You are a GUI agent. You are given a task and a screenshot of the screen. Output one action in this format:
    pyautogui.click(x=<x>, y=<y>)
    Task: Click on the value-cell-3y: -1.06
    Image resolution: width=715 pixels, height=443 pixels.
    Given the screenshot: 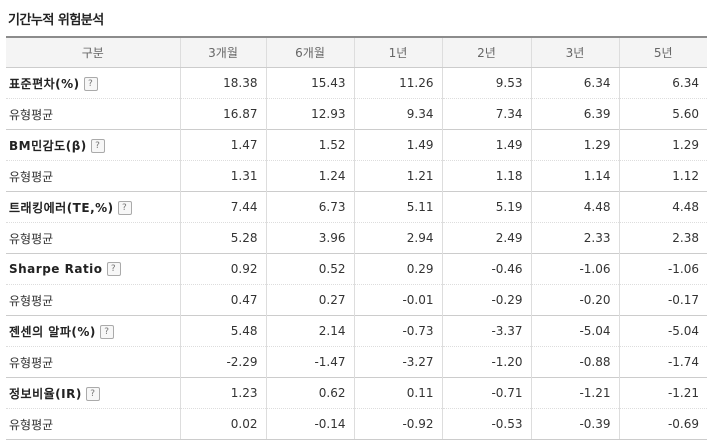 What is the action you would take?
    pyautogui.click(x=574, y=269)
    